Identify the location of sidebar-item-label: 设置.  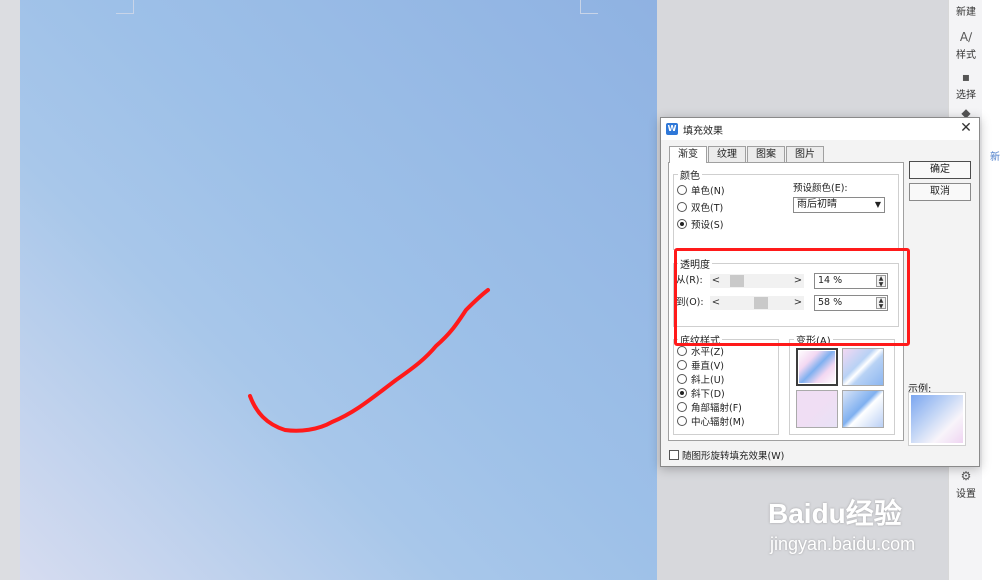
(966, 494).